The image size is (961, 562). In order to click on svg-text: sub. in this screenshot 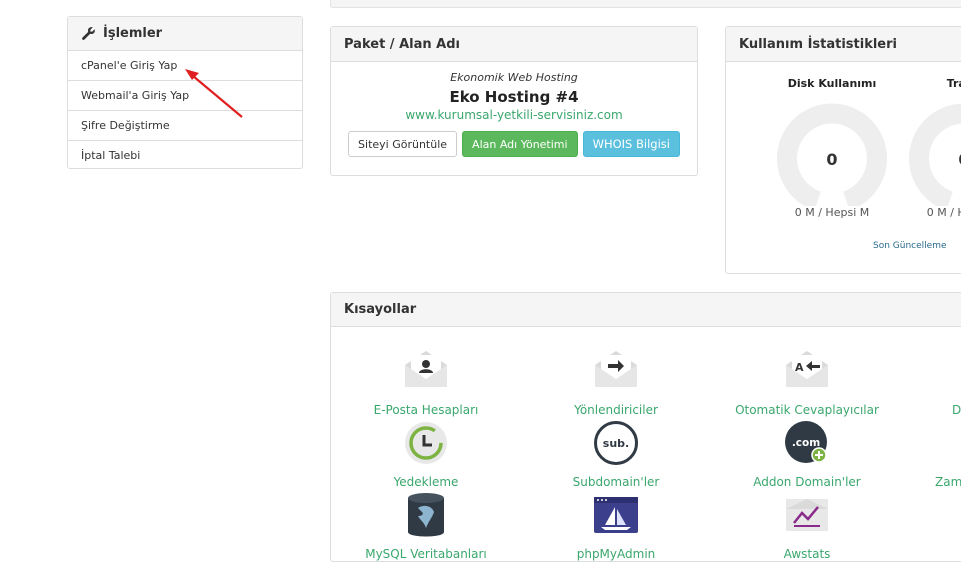, I will do `click(616, 443)`.